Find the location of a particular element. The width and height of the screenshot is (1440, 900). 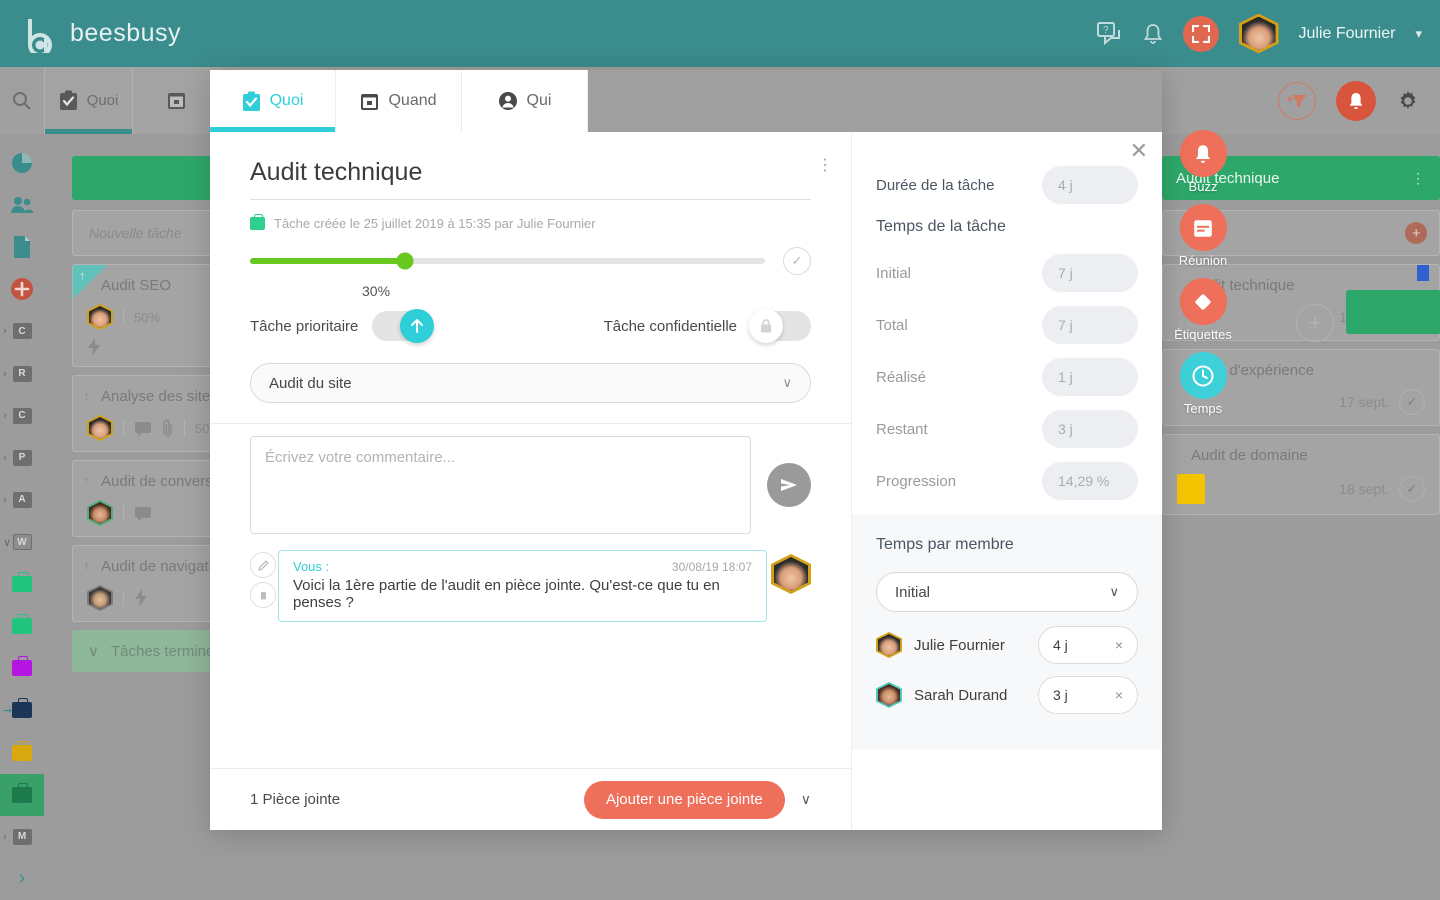

gear-icon is located at coordinates (1408, 101).